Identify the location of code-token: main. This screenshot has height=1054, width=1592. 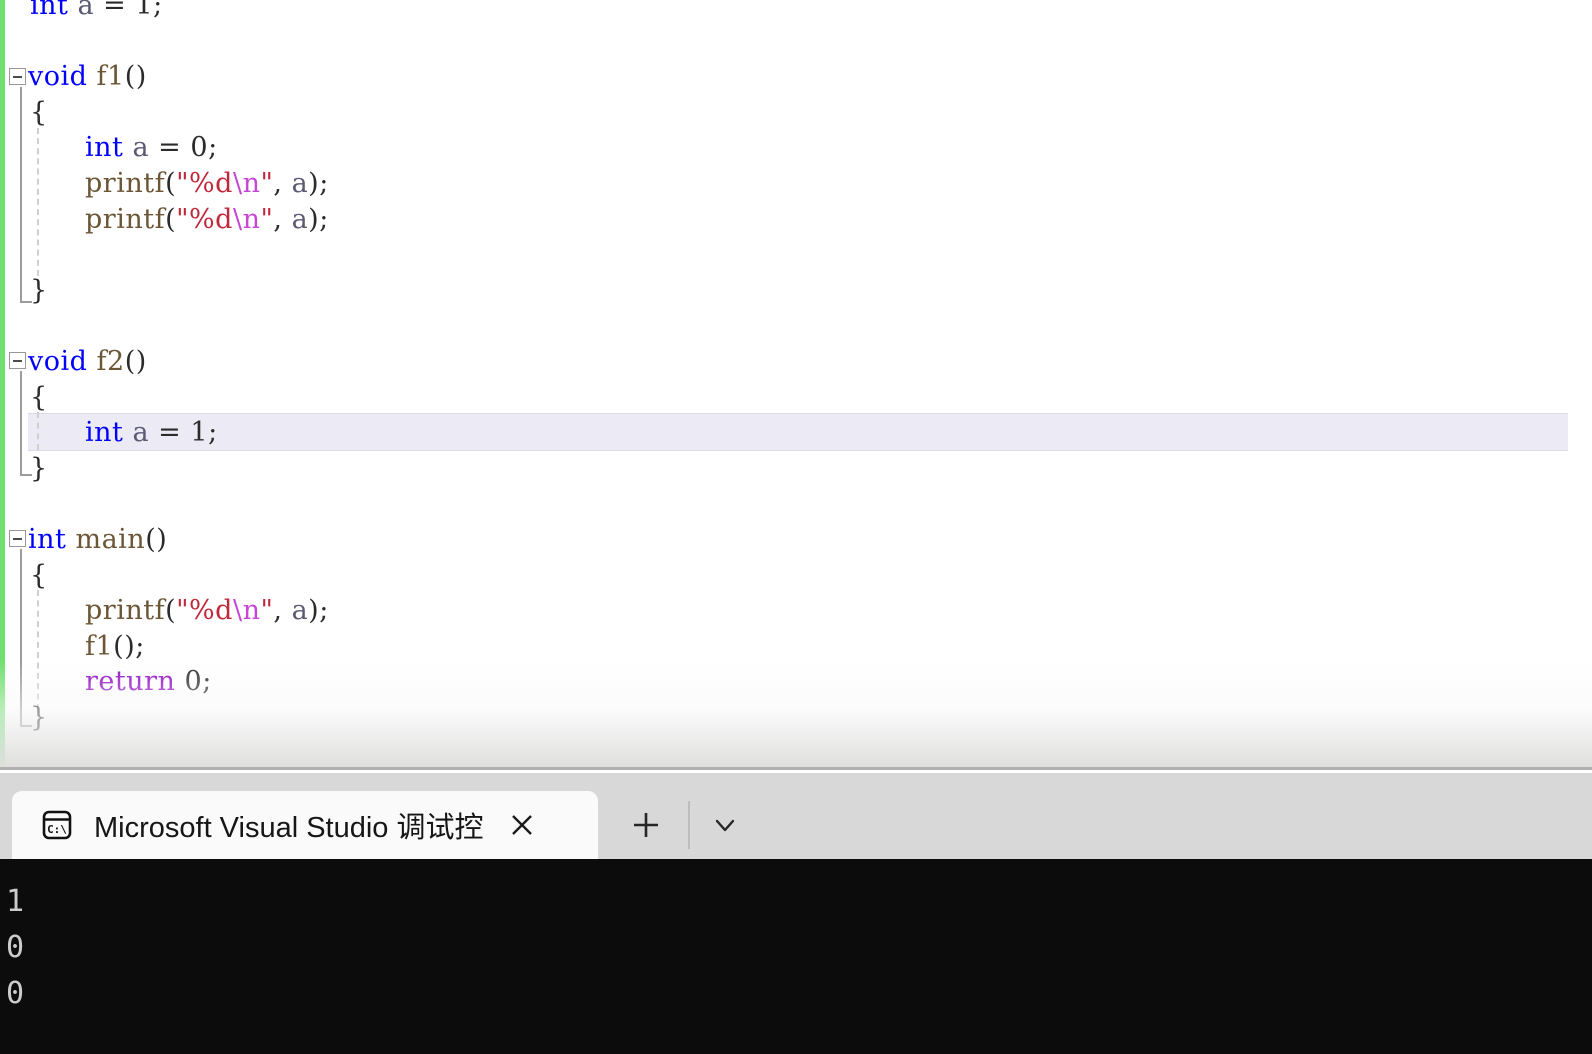
(110, 539).